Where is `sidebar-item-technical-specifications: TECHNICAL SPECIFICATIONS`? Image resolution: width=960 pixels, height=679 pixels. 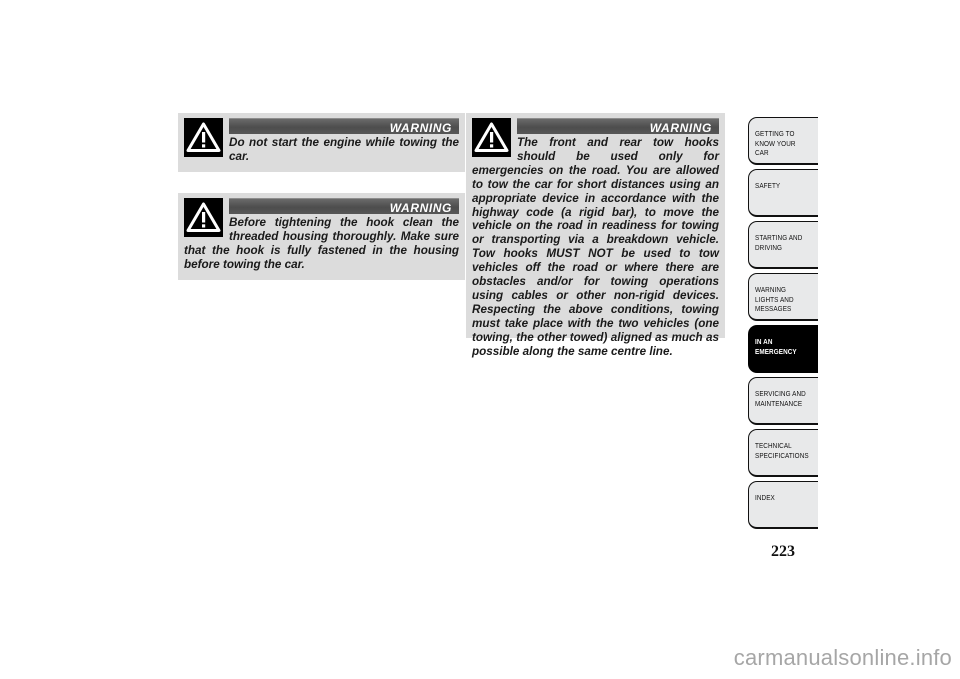 sidebar-item-technical-specifications: TECHNICAL SPECIFICATIONS is located at coordinates (783, 453).